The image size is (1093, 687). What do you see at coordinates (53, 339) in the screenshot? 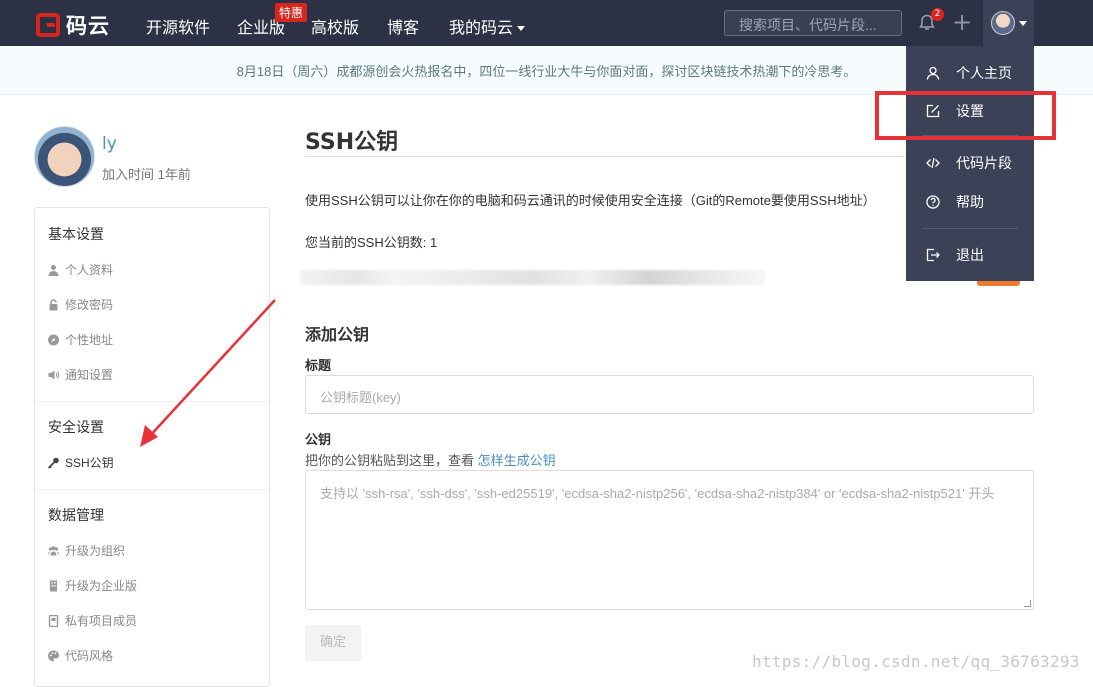
I see `compass-icon` at bounding box center [53, 339].